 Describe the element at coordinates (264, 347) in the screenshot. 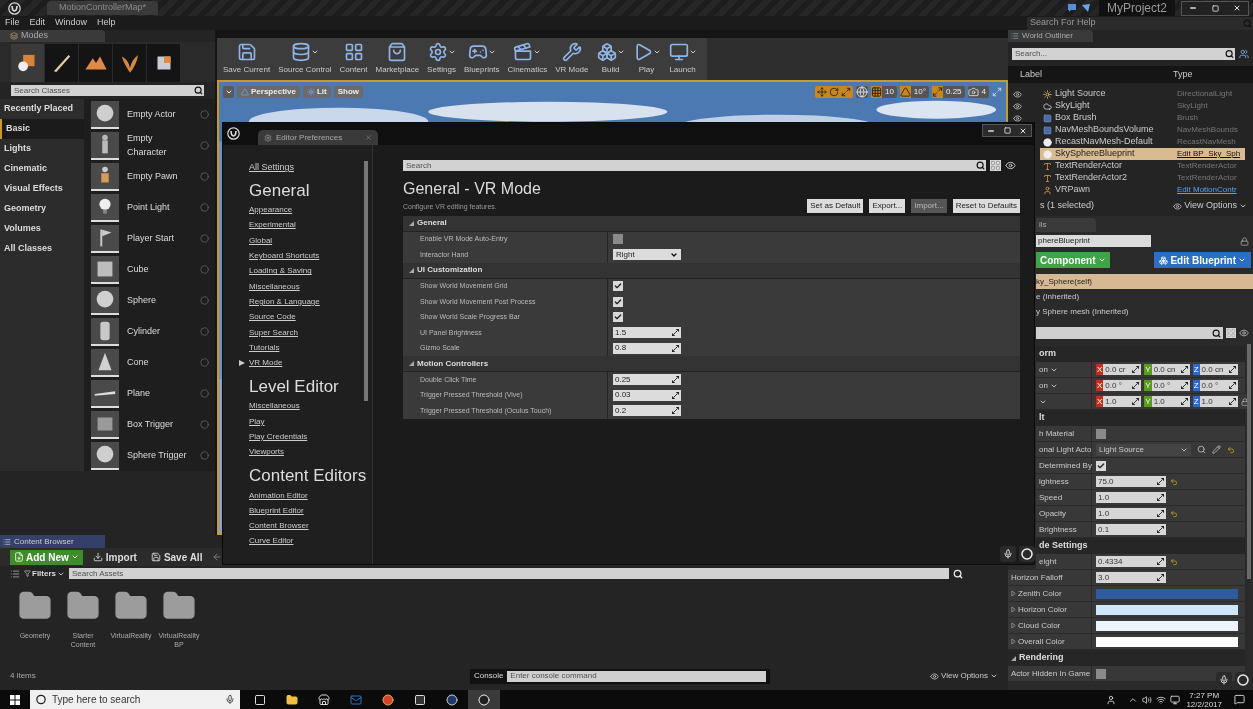

I see `settings-link: Tutorials` at that location.